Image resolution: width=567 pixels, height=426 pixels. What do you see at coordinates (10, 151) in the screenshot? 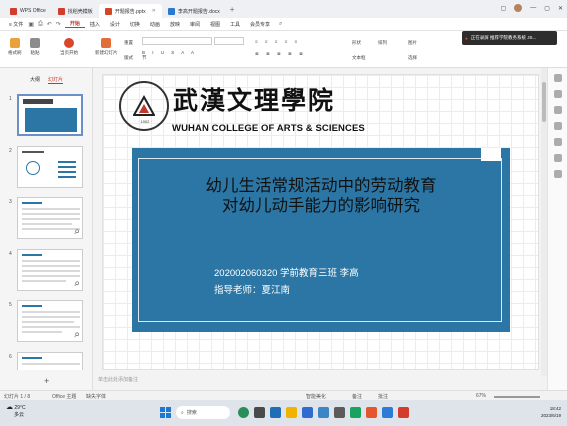
I see `slide-number: 2` at bounding box center [10, 151].